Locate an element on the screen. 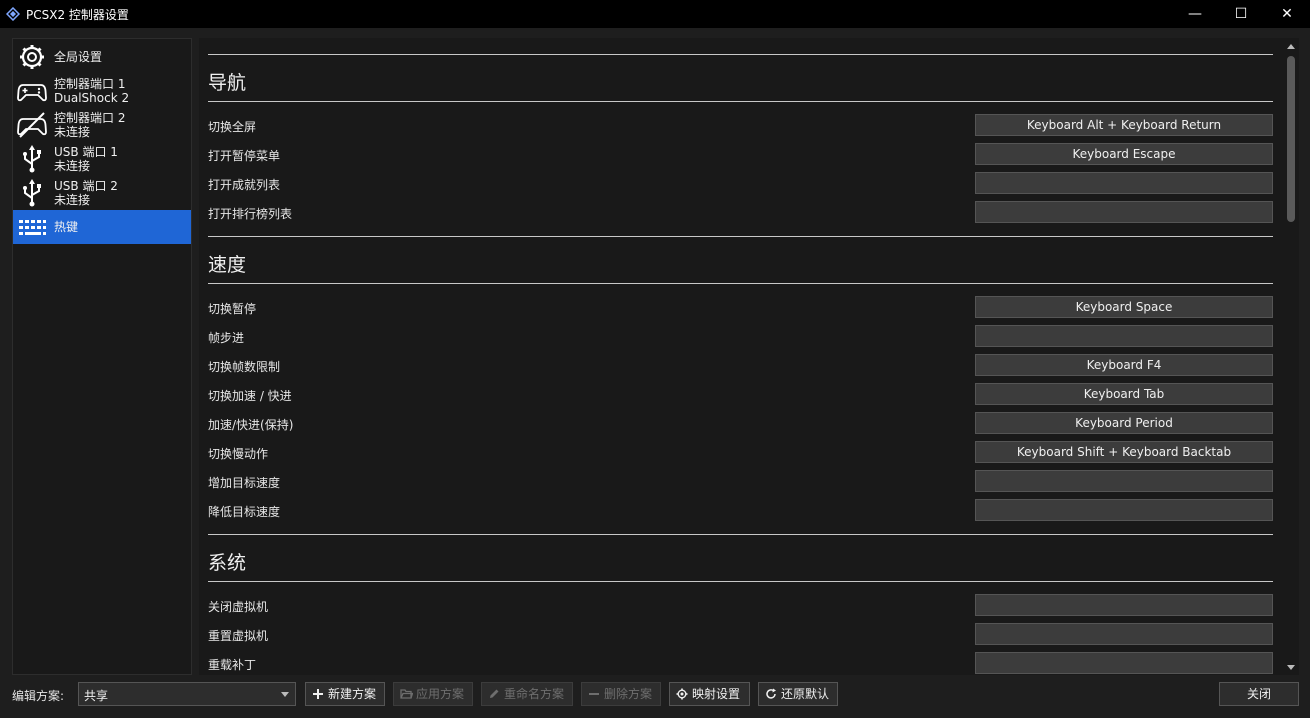 The height and width of the screenshot is (718, 1310). hotkey-binding-button: Keyboard Shift + Keyboard Backtab is located at coordinates (1124, 452).